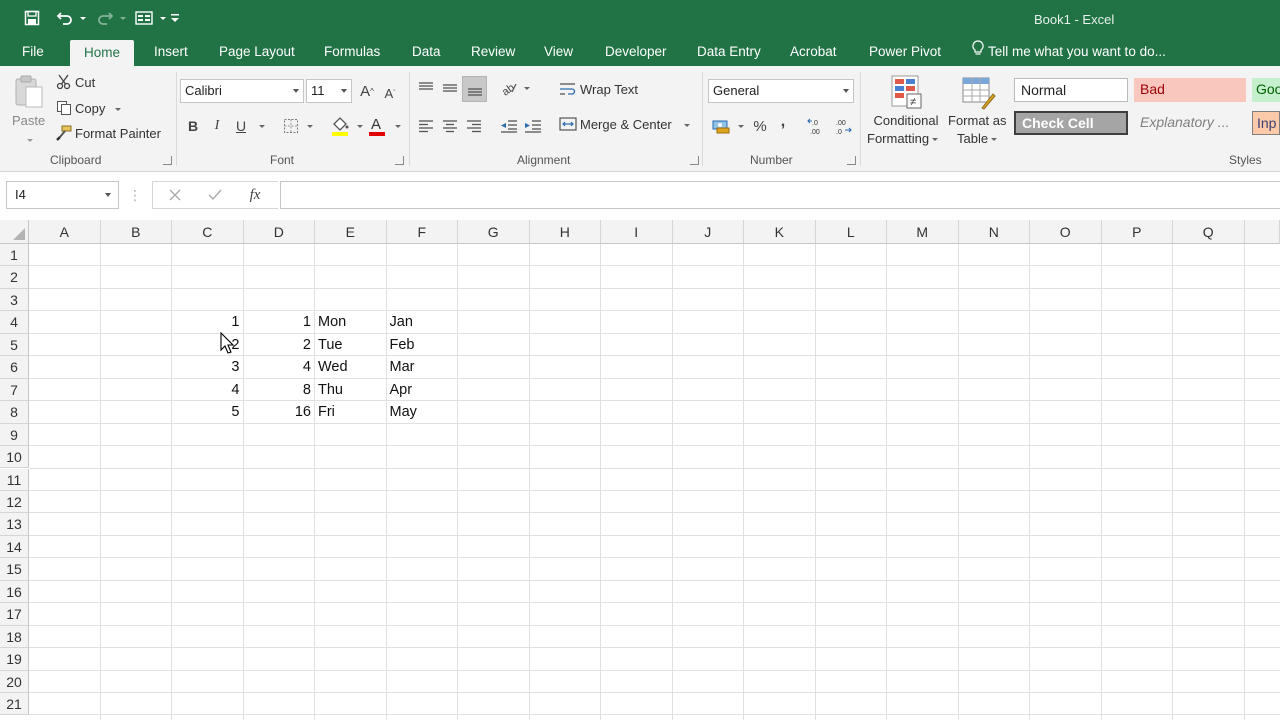 Image resolution: width=1280 pixels, height=720 pixels. I want to click on cell-d4: 1, so click(279, 322).